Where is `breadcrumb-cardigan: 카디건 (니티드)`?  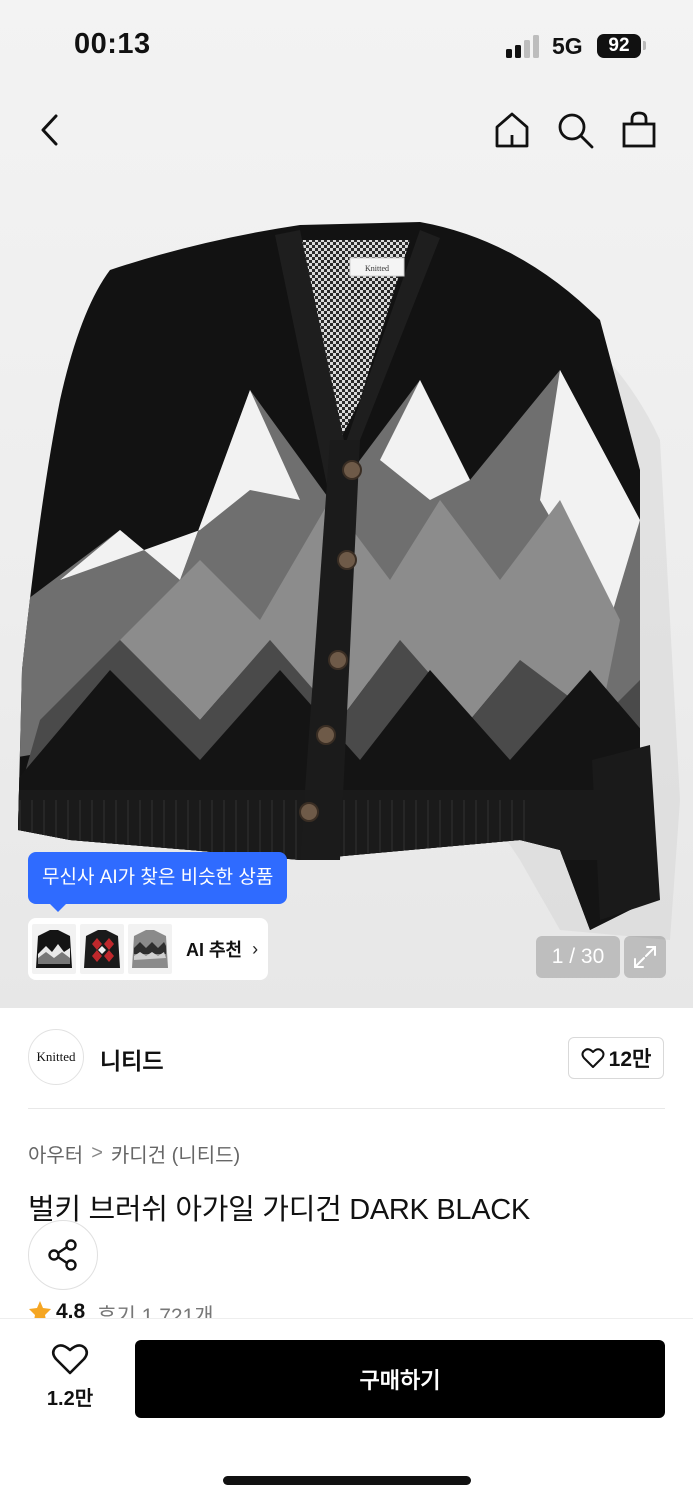
breadcrumb-cardigan: 카디건 (니티드) is located at coordinates (175, 1153).